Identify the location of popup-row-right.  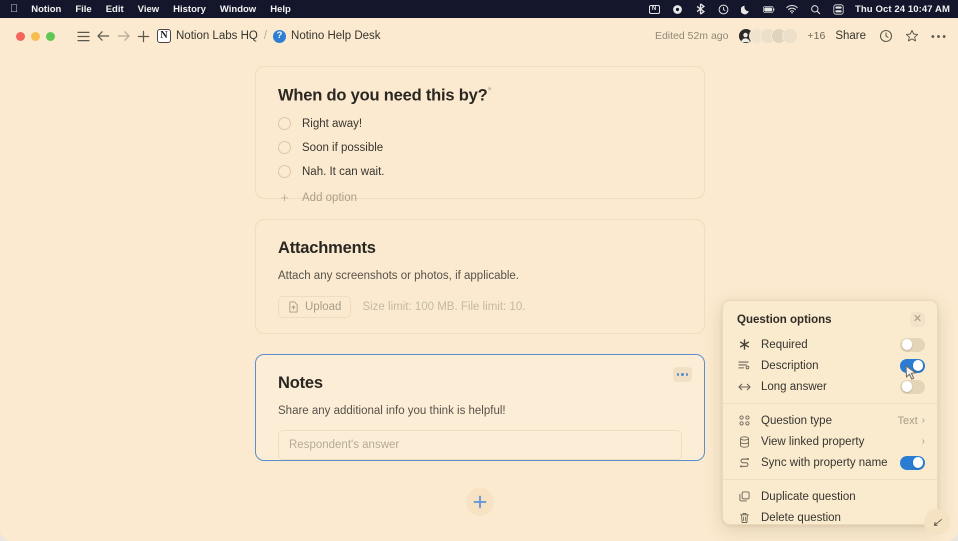
(912, 462).